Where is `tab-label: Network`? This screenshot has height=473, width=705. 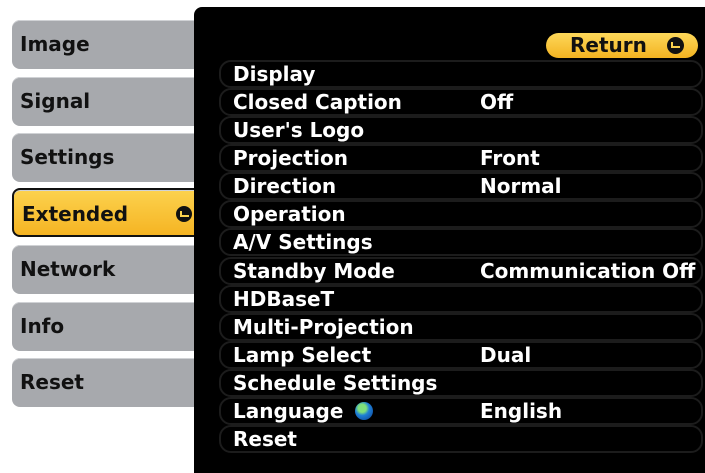
tab-label: Network is located at coordinates (68, 269).